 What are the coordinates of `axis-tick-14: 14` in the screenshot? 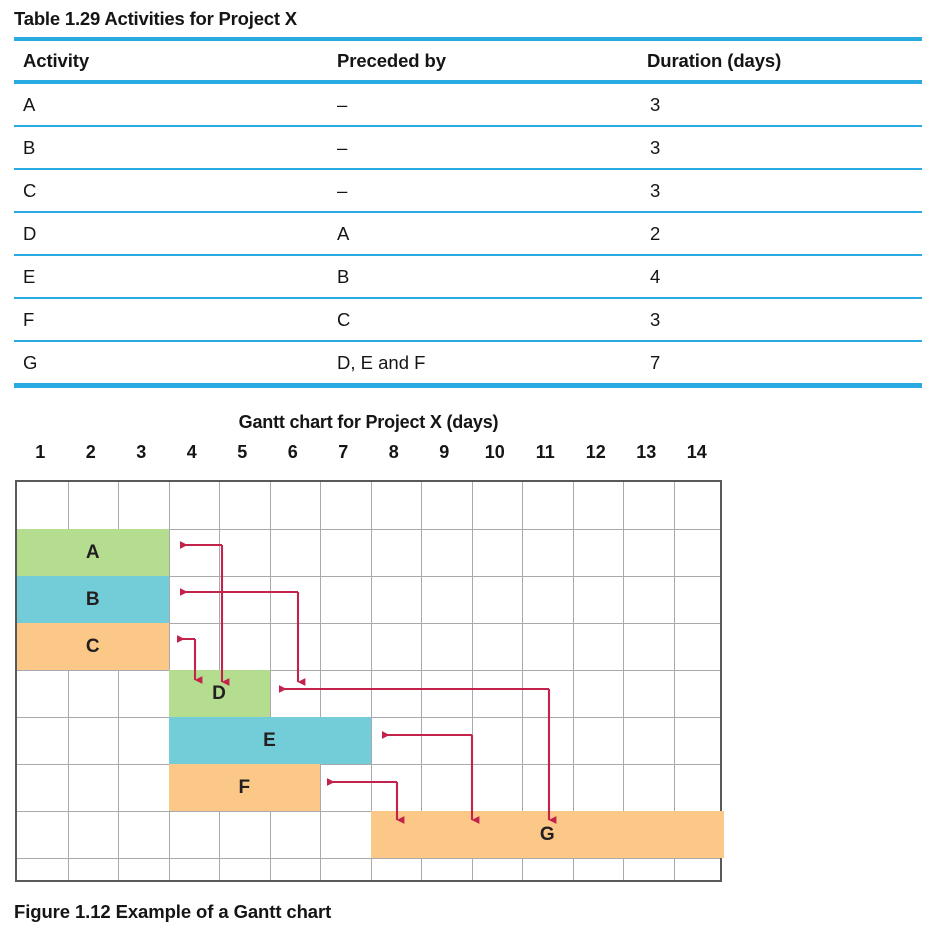 It's located at (696, 452).